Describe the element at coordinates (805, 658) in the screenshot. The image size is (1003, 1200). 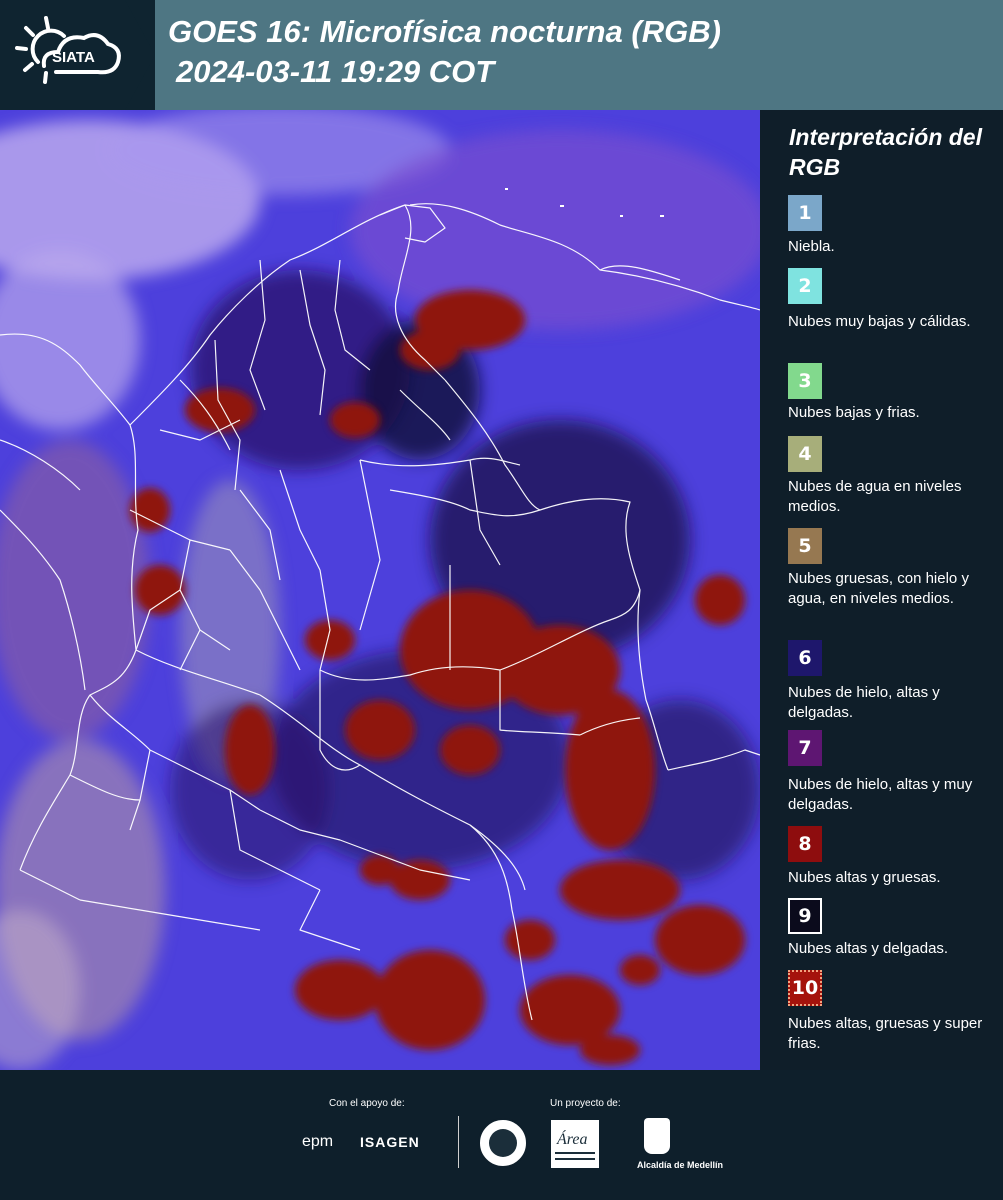
I see `legend-swatch-6: 6` at that location.